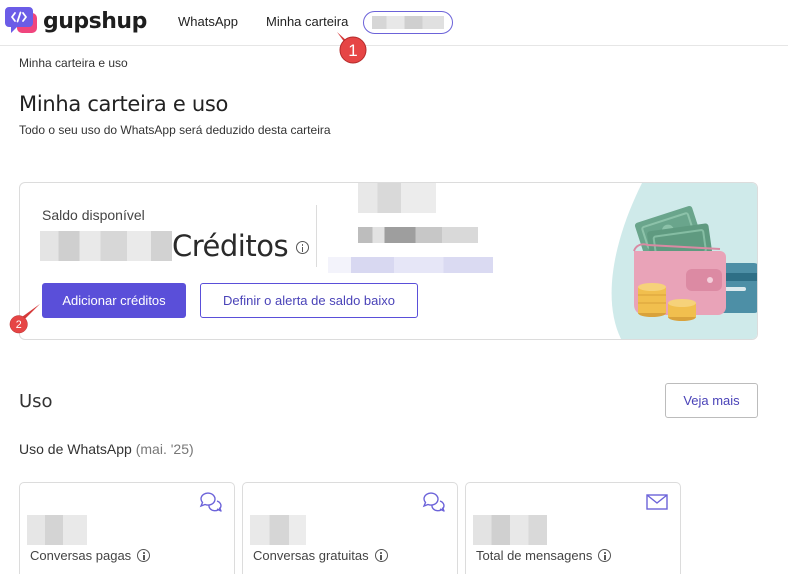 The image size is (788, 574). Describe the element at coordinates (657, 502) in the screenshot. I see `envelope-icon` at that location.